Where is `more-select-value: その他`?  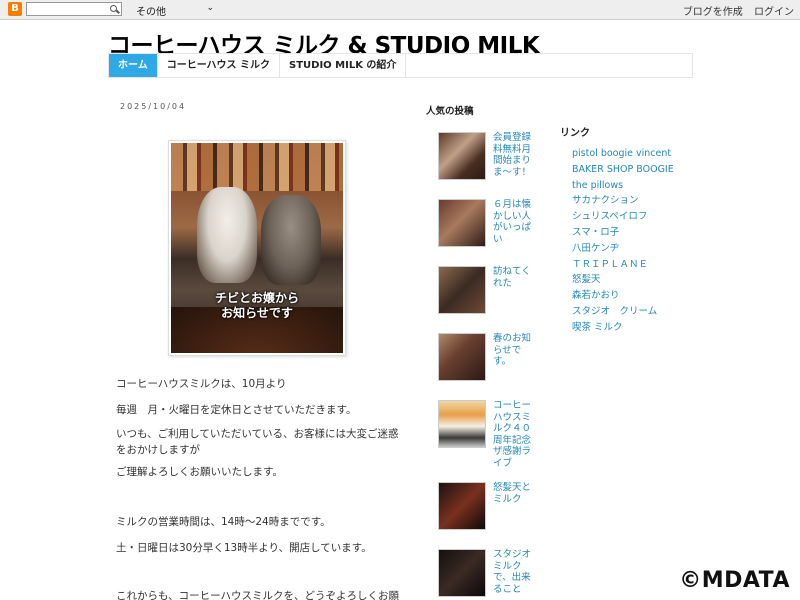 more-select-value: その他 is located at coordinates (151, 12).